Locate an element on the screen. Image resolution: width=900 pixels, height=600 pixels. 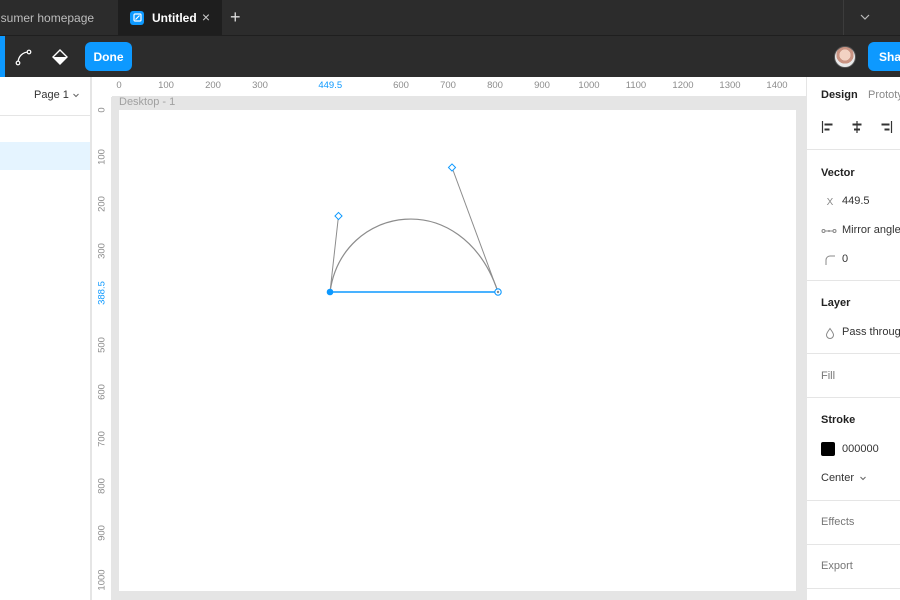
anchor-point-selected is located at coordinates (330, 292).